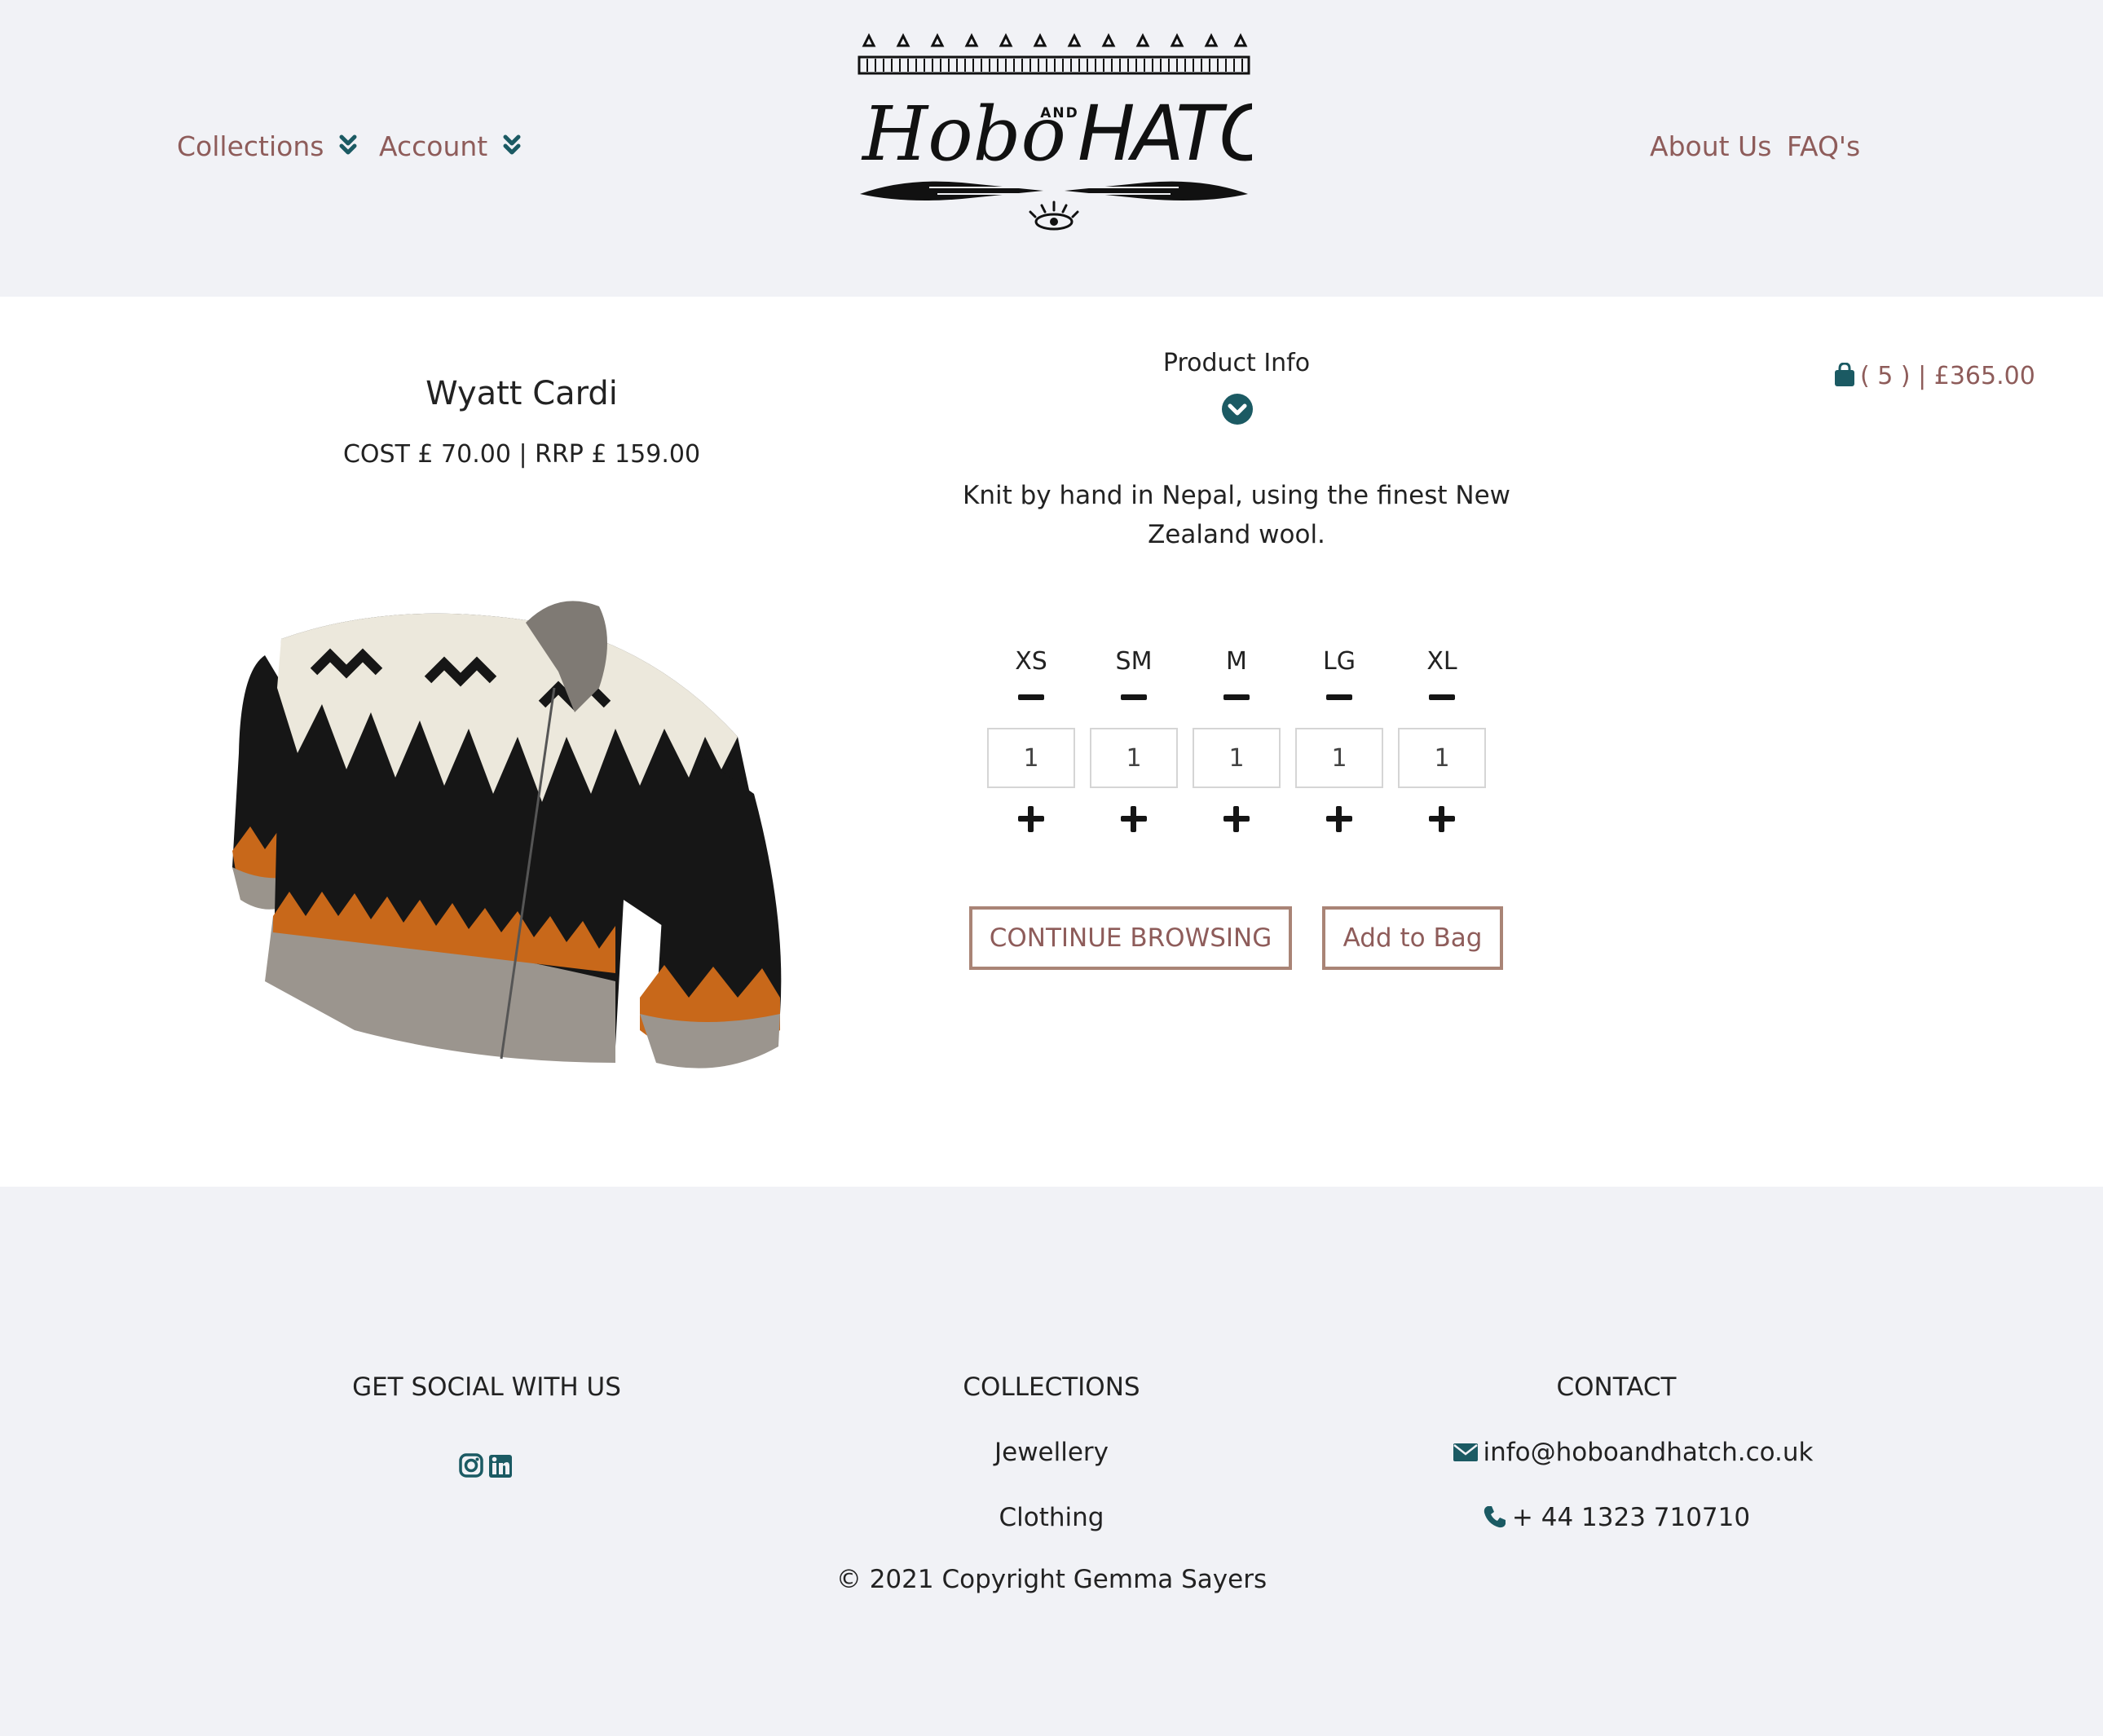 The height and width of the screenshot is (1736, 2103). I want to click on footer-link-clothing: Clothing, so click(1051, 1517).